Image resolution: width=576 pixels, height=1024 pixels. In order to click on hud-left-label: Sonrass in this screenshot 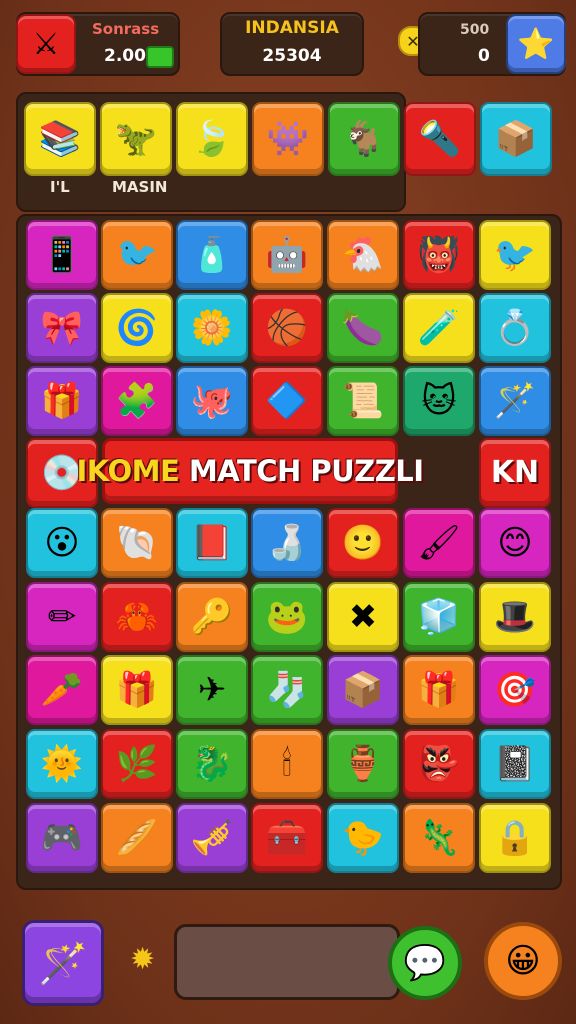, I will do `click(126, 29)`.